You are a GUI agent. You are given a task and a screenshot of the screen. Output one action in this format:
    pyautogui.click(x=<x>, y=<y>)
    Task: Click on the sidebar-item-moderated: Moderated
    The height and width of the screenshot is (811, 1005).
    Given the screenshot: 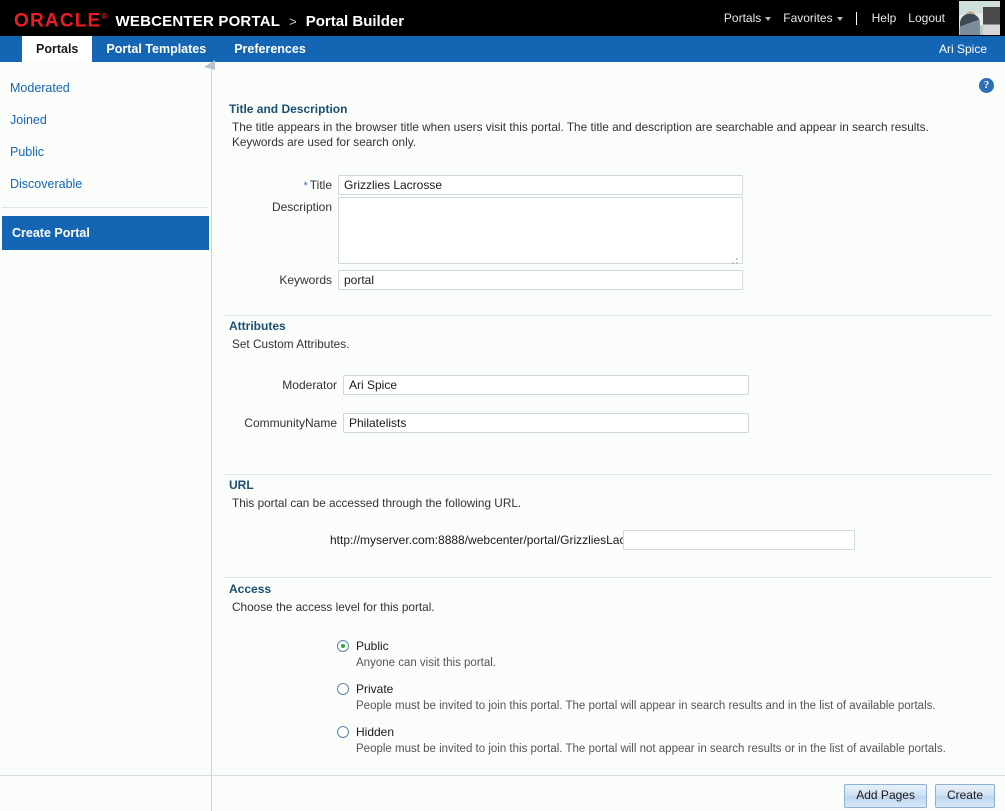 What is the action you would take?
    pyautogui.click(x=105, y=88)
    